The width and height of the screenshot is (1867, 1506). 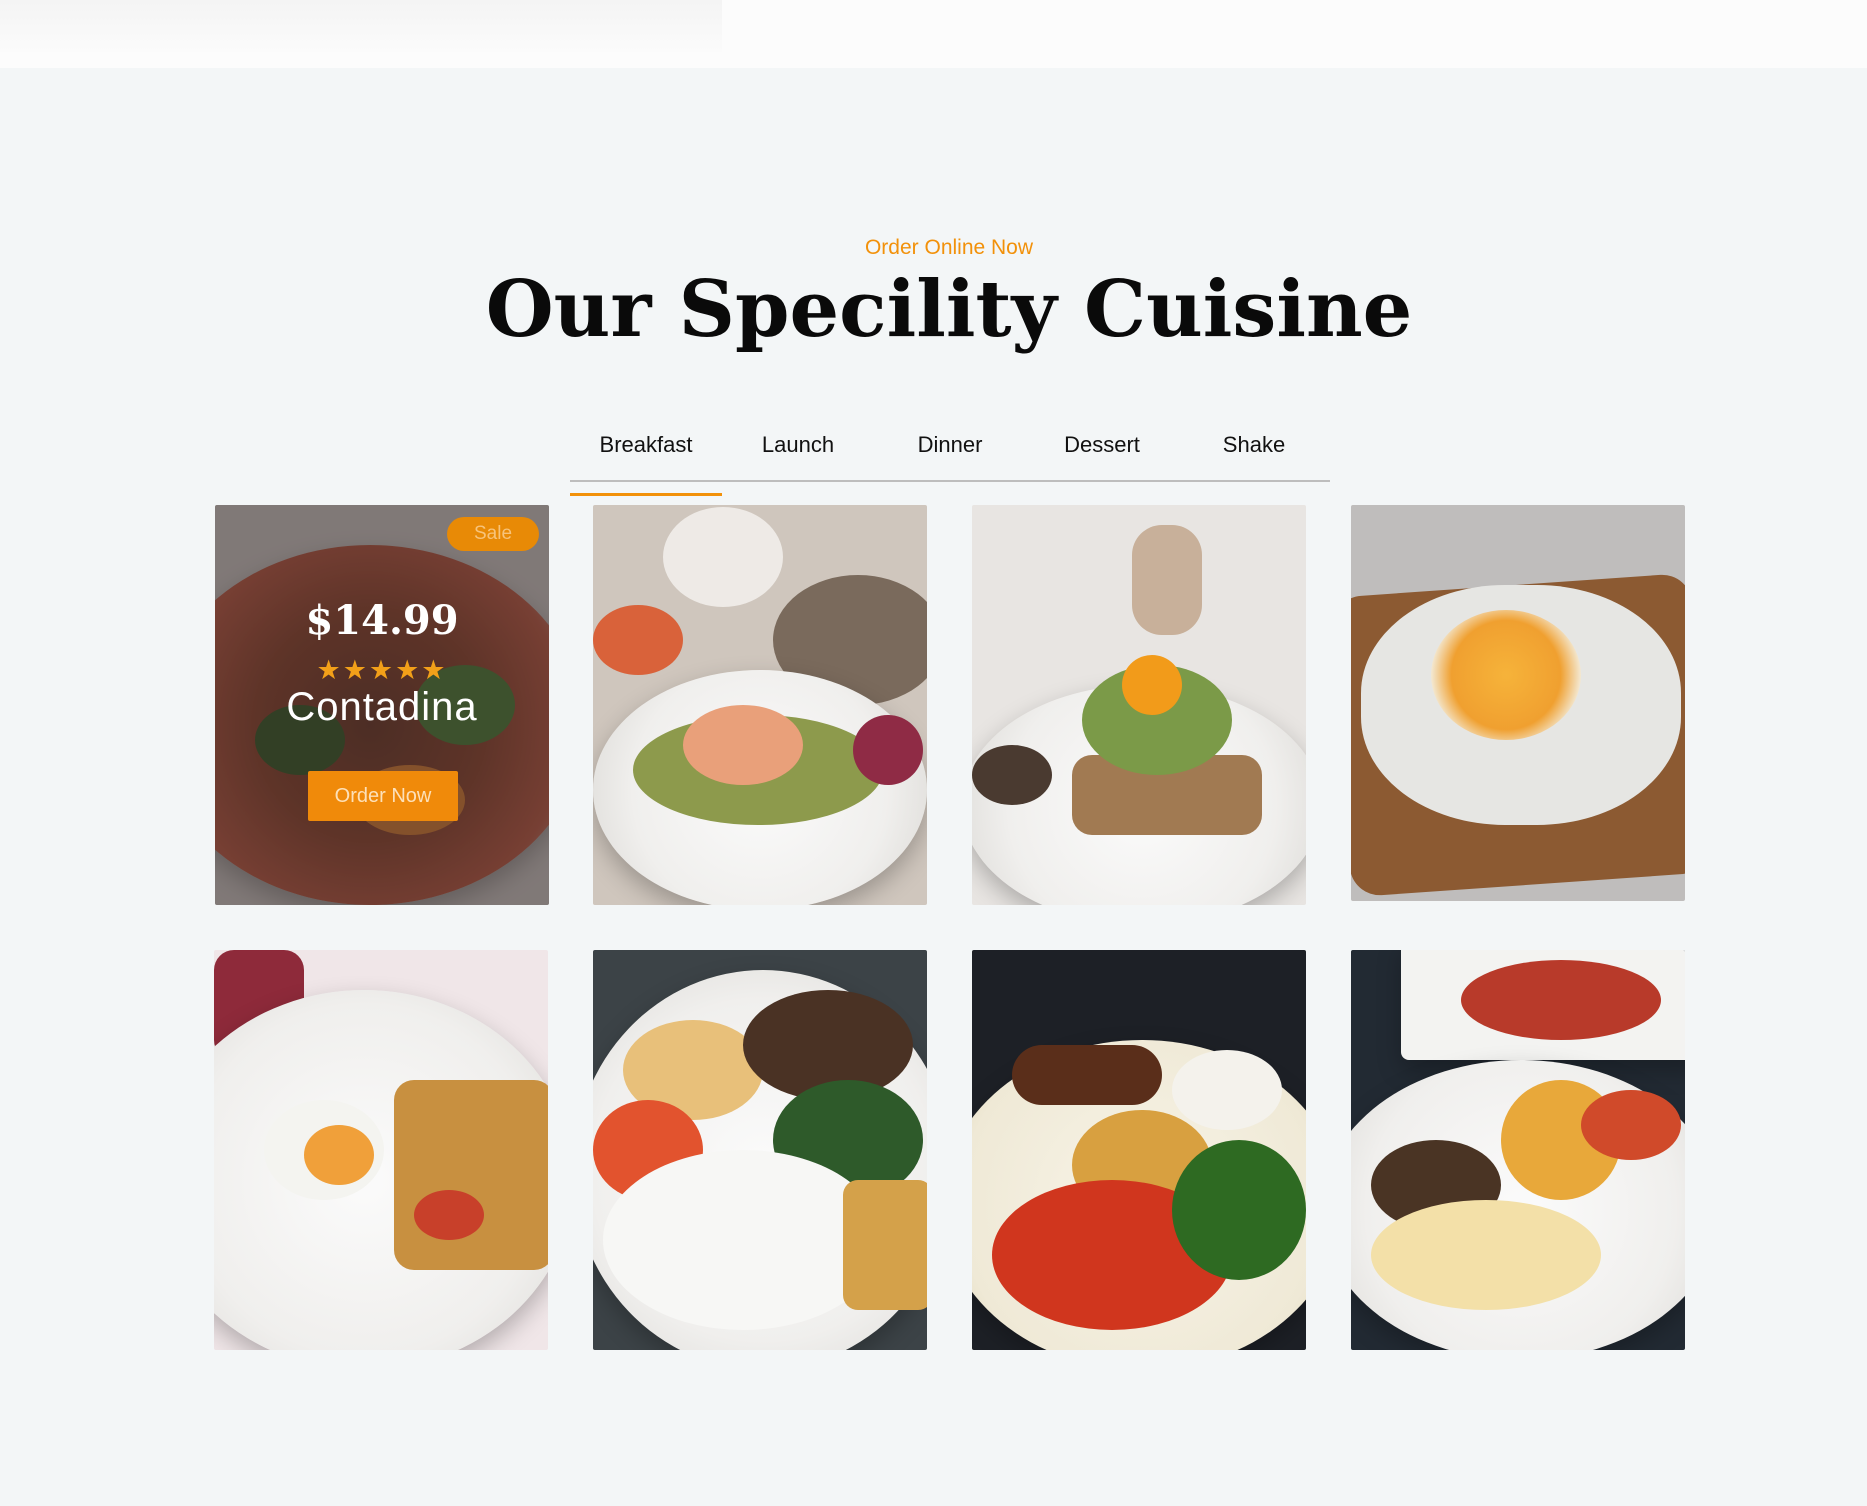 I want to click on top-header-bar, so click(x=933, y=34).